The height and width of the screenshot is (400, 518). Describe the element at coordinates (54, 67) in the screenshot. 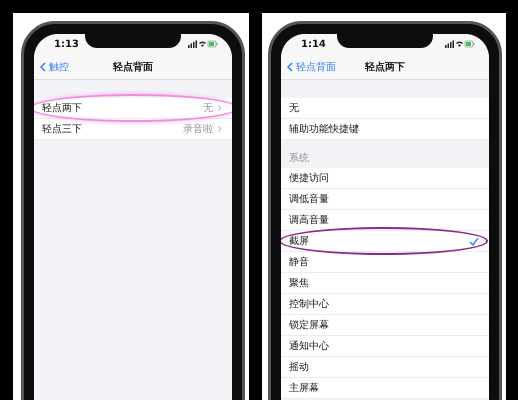

I see `back-button: 触控` at that location.